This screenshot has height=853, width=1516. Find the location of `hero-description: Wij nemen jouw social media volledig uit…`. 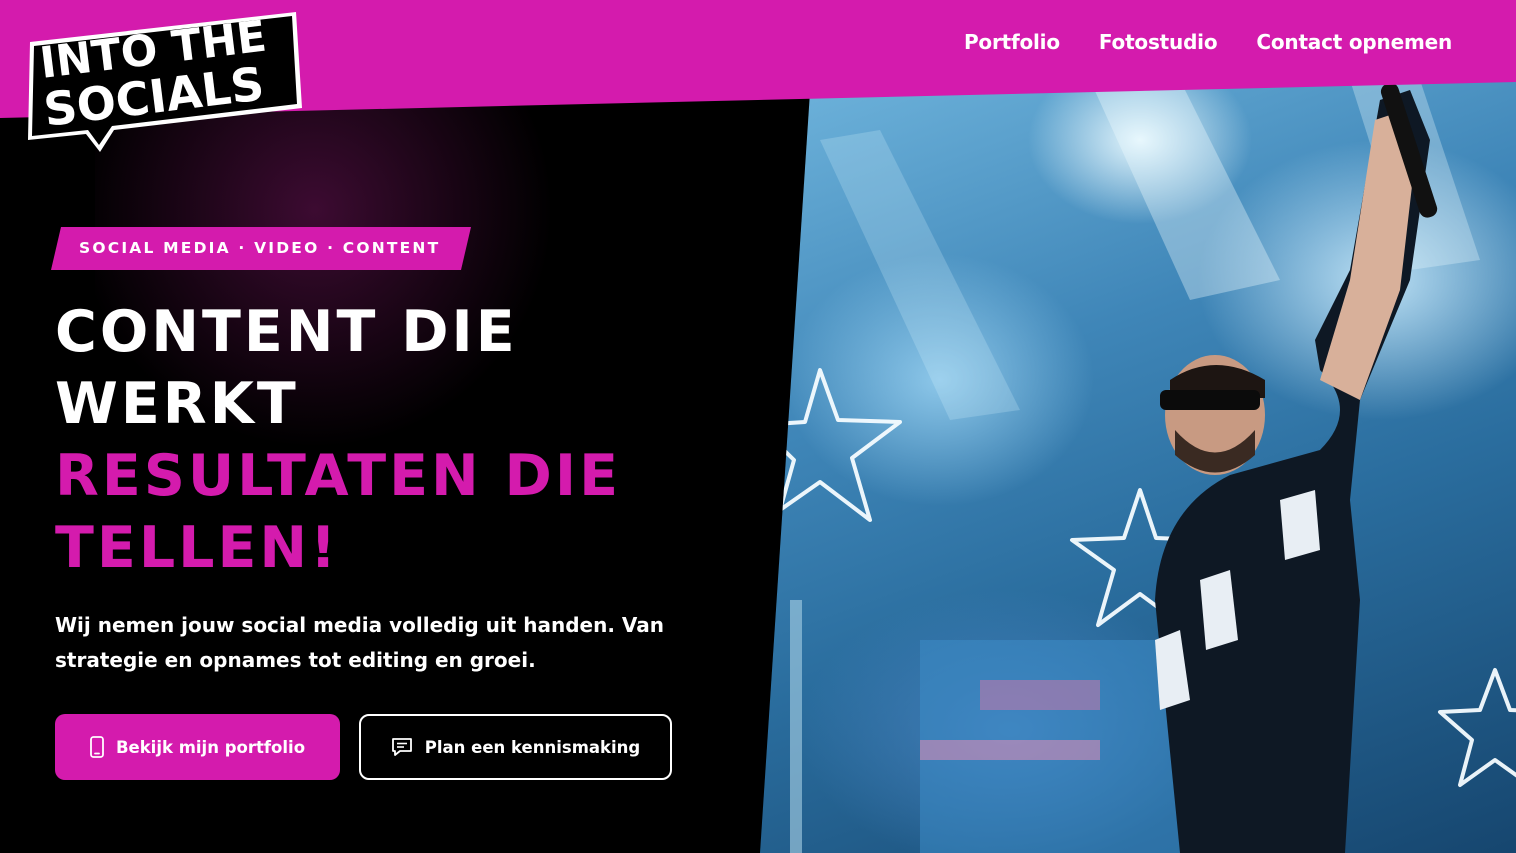

hero-description: Wij nemen jouw social media volledig uit… is located at coordinates (360, 642).